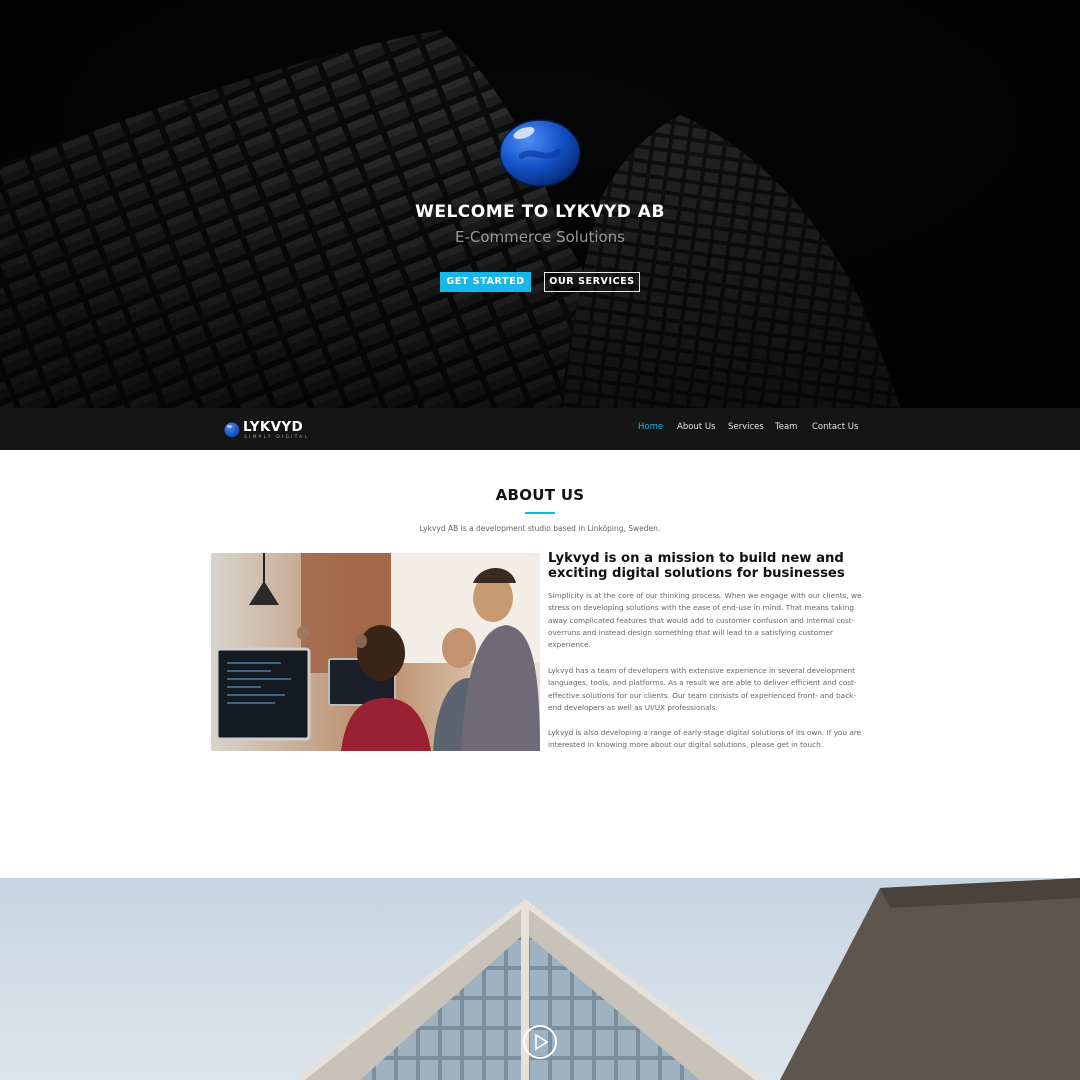 Image resolution: width=1080 pixels, height=1080 pixels. What do you see at coordinates (277, 437) in the screenshot?
I see `brand-tagline: SIMPLY DIGITAL` at bounding box center [277, 437].